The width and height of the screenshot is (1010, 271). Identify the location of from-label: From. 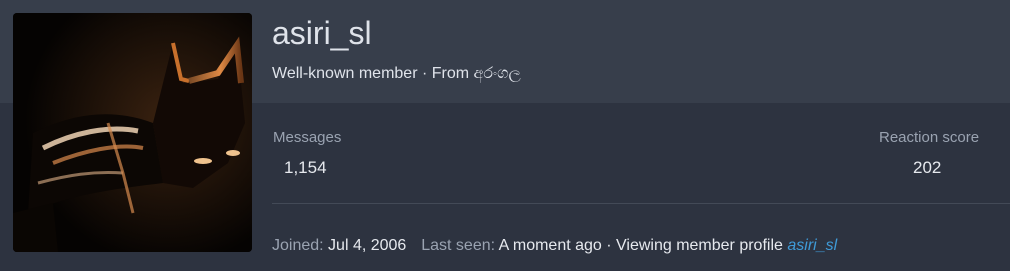
(452, 73).